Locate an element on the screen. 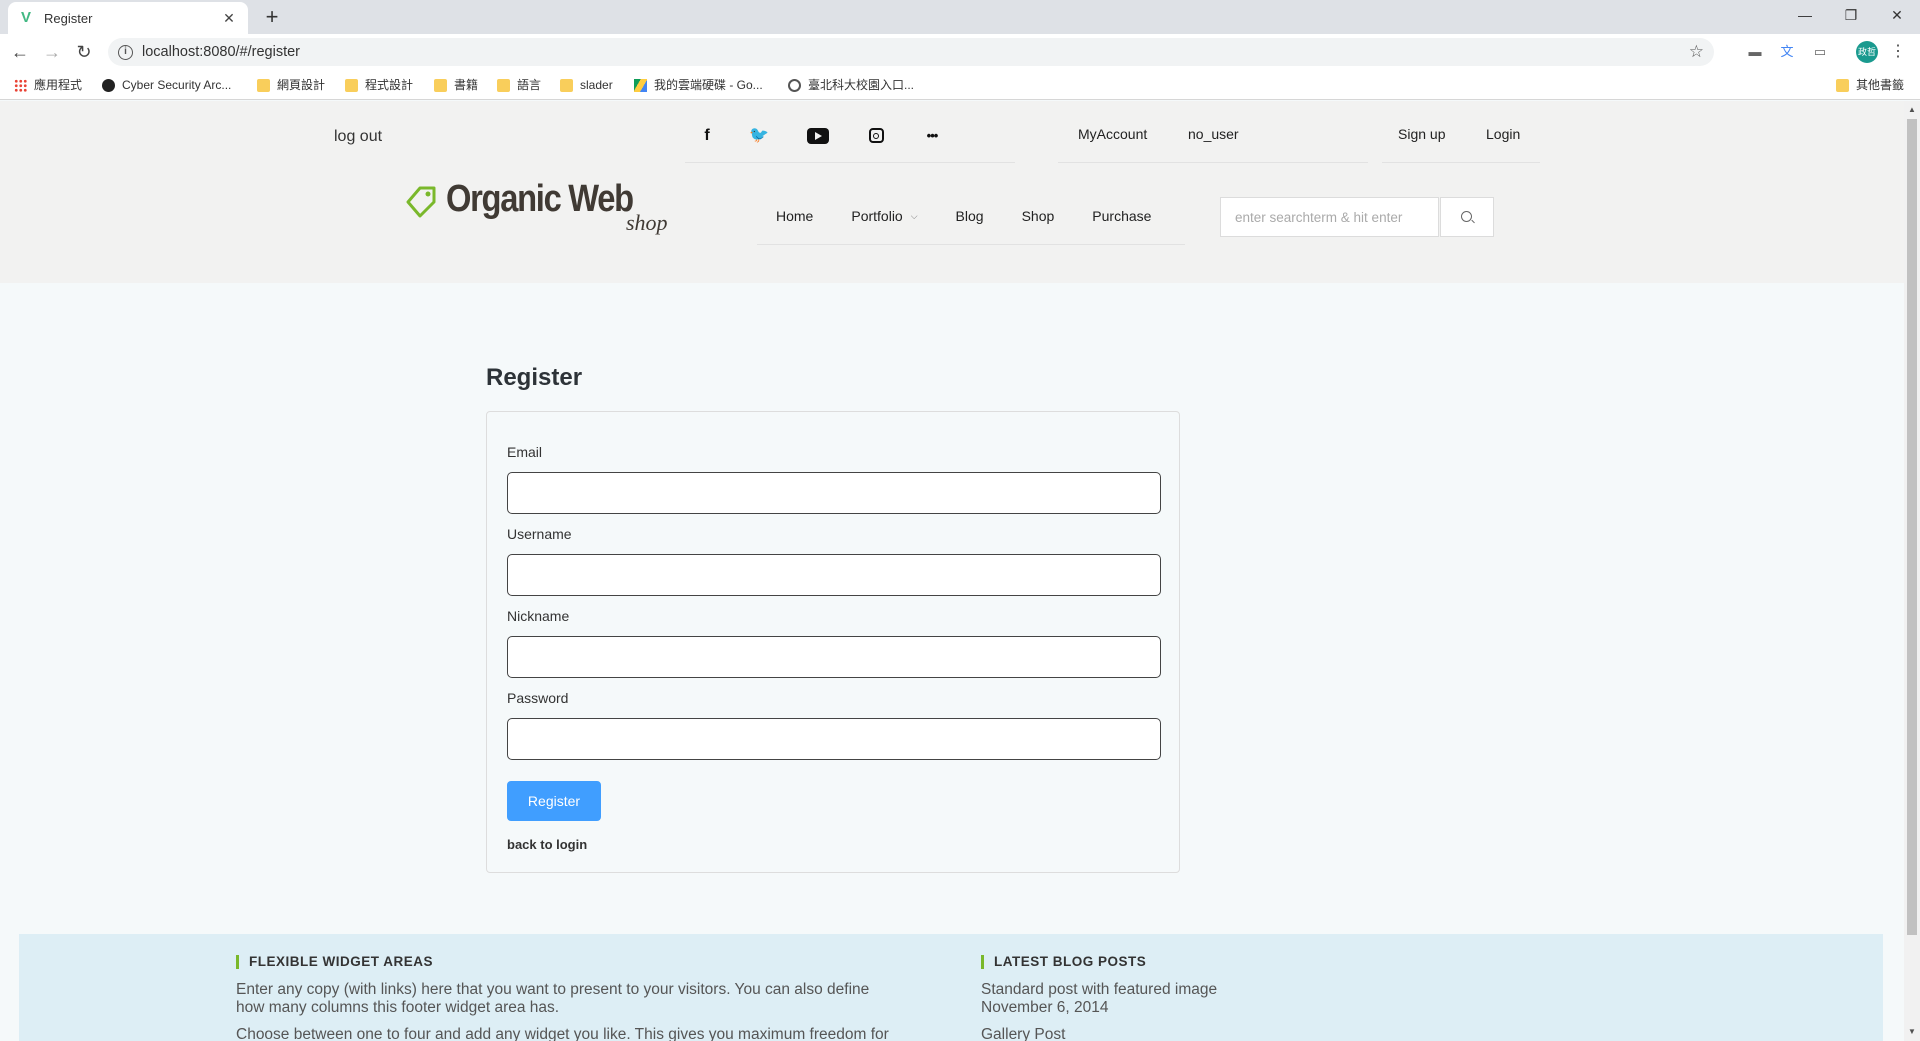  bookmark-item: 語言 is located at coordinates (519, 85).